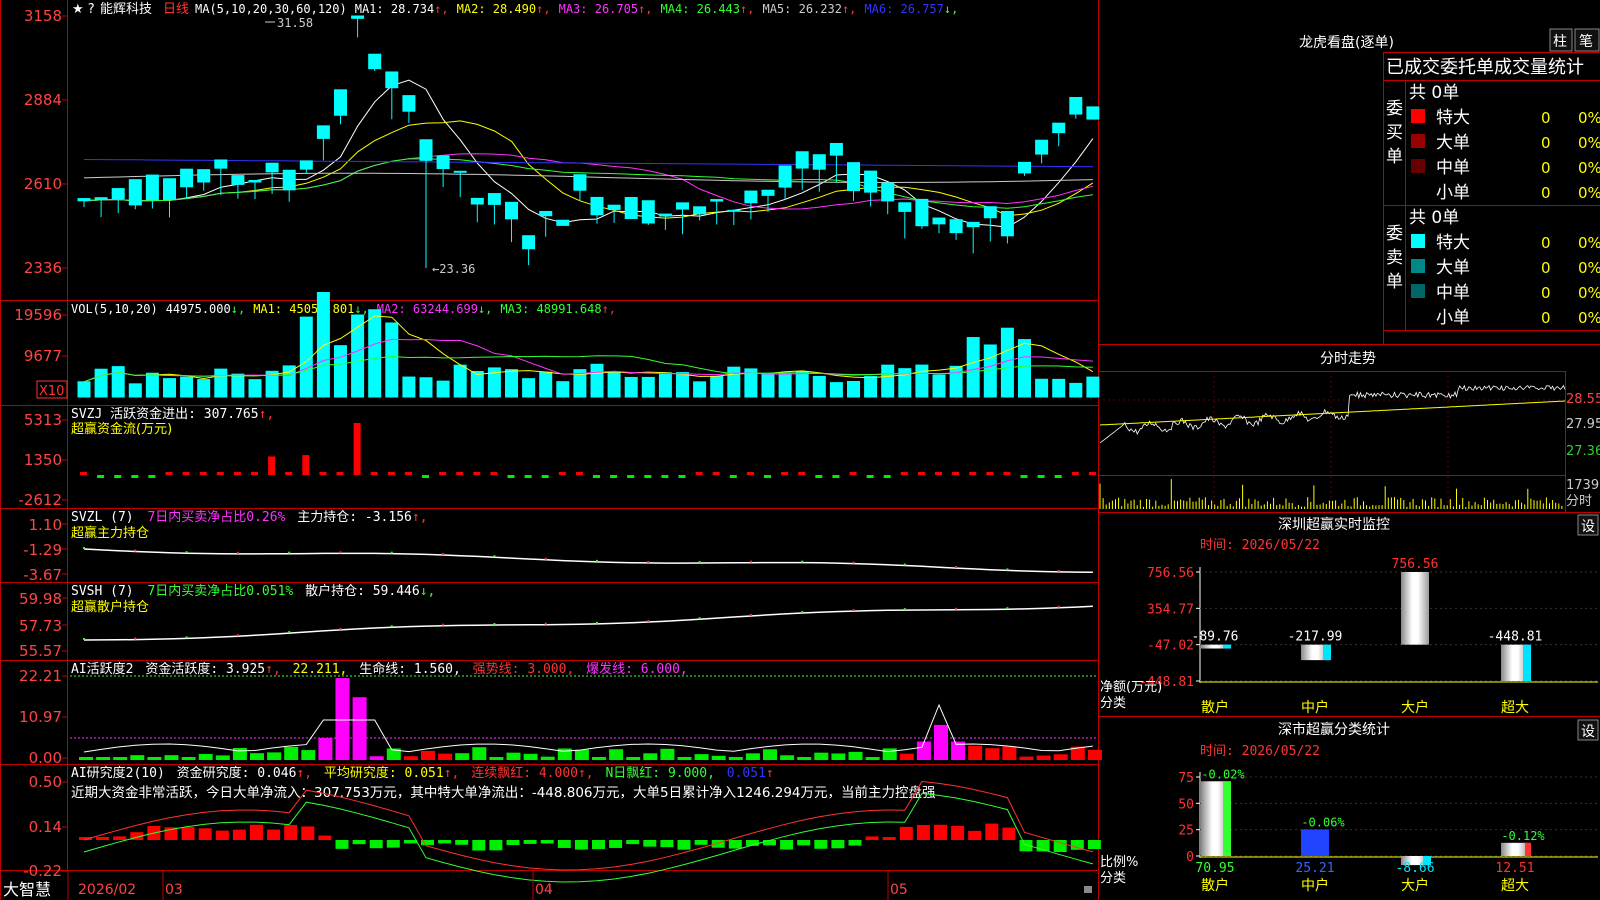 The height and width of the screenshot is (900, 1600). I want to click on legend-arrow: ↑,, so click(747, 9).